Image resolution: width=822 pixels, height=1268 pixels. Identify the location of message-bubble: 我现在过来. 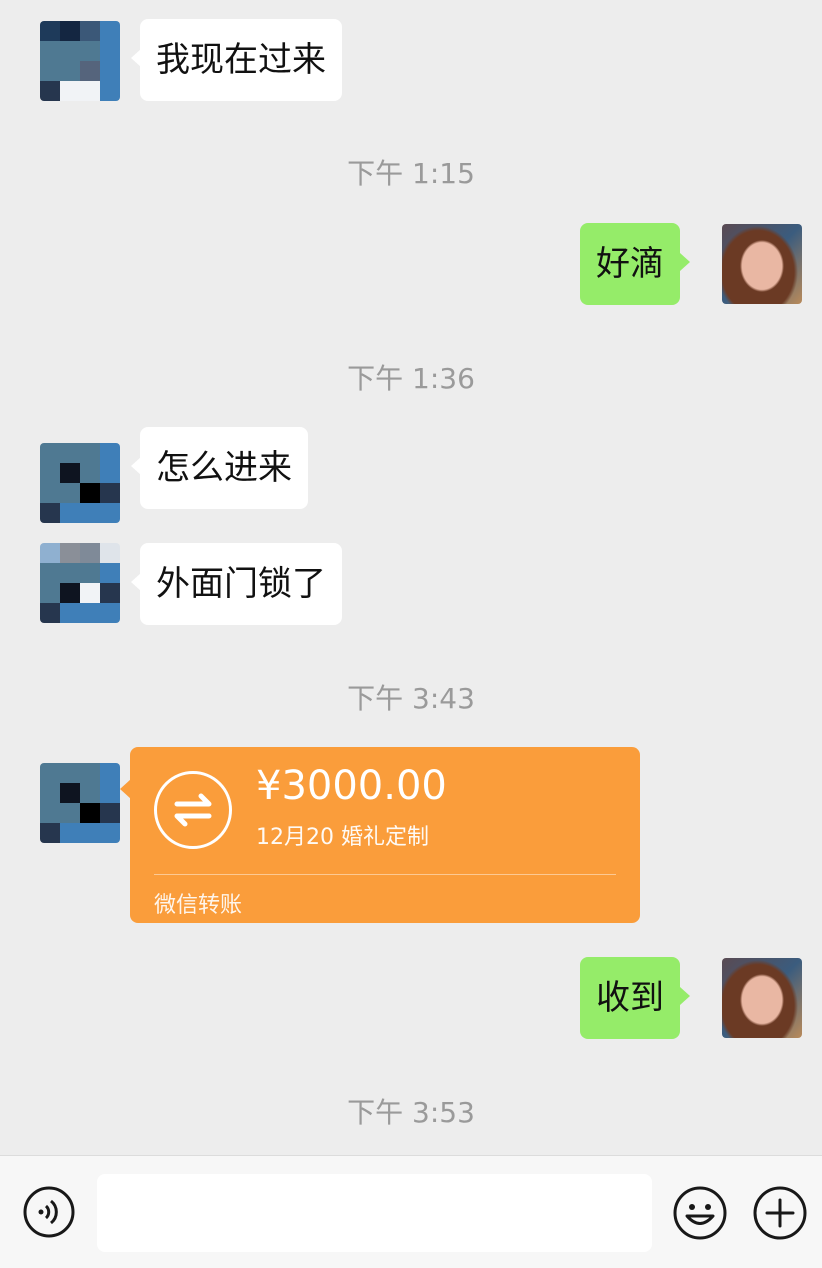
(236, 60).